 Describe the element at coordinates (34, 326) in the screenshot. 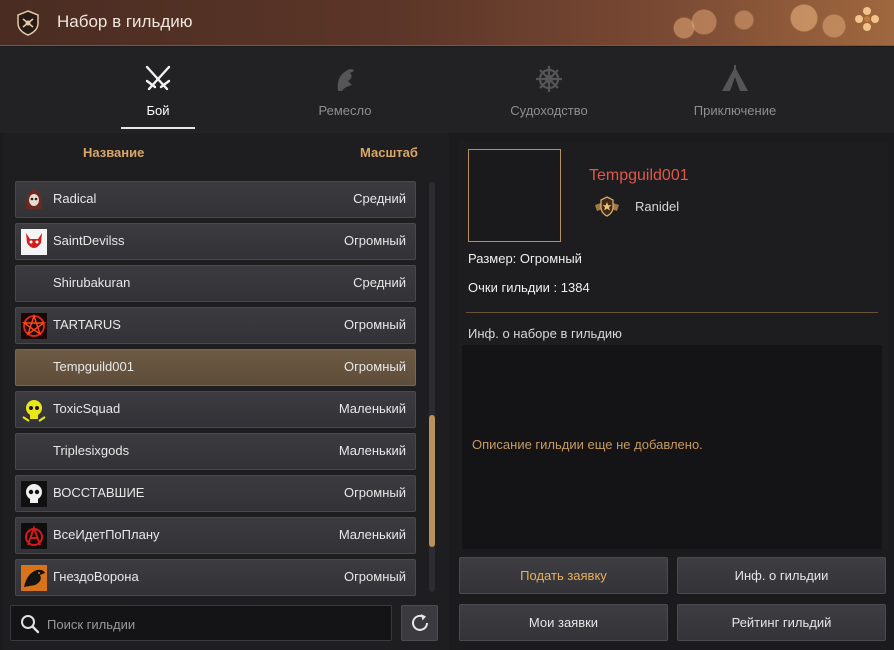

I see `pentagram-icon` at that location.